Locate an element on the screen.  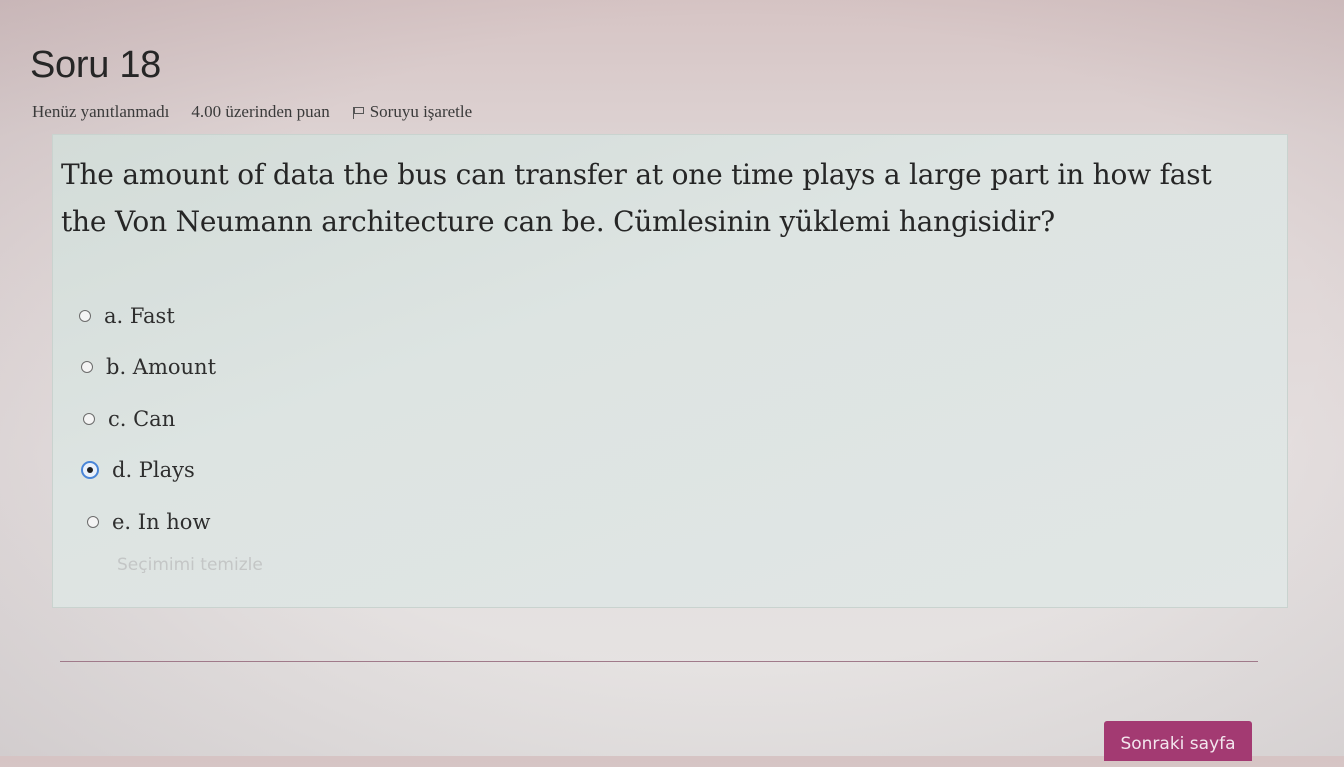
next-page-button: Sonraki sayfa is located at coordinates (1178, 741).